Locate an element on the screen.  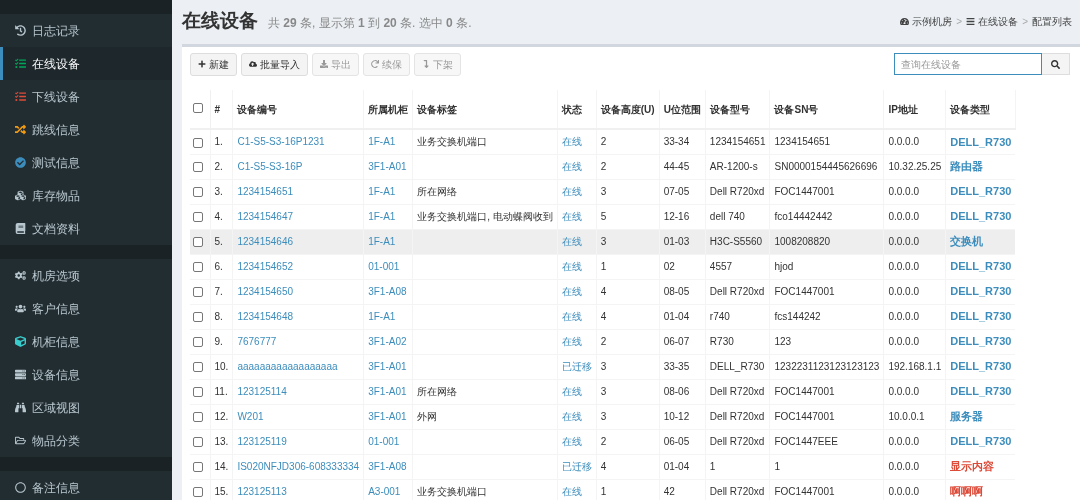
toolbar-button: 新建 is located at coordinates (213, 64).